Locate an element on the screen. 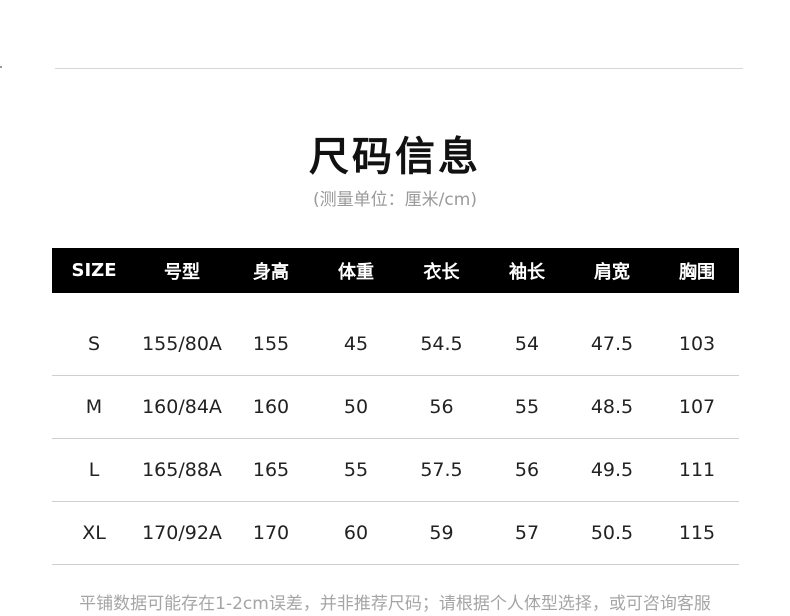 Image resolution: width=790 pixels, height=616 pixels. cell-length: 59 is located at coordinates (441, 533).